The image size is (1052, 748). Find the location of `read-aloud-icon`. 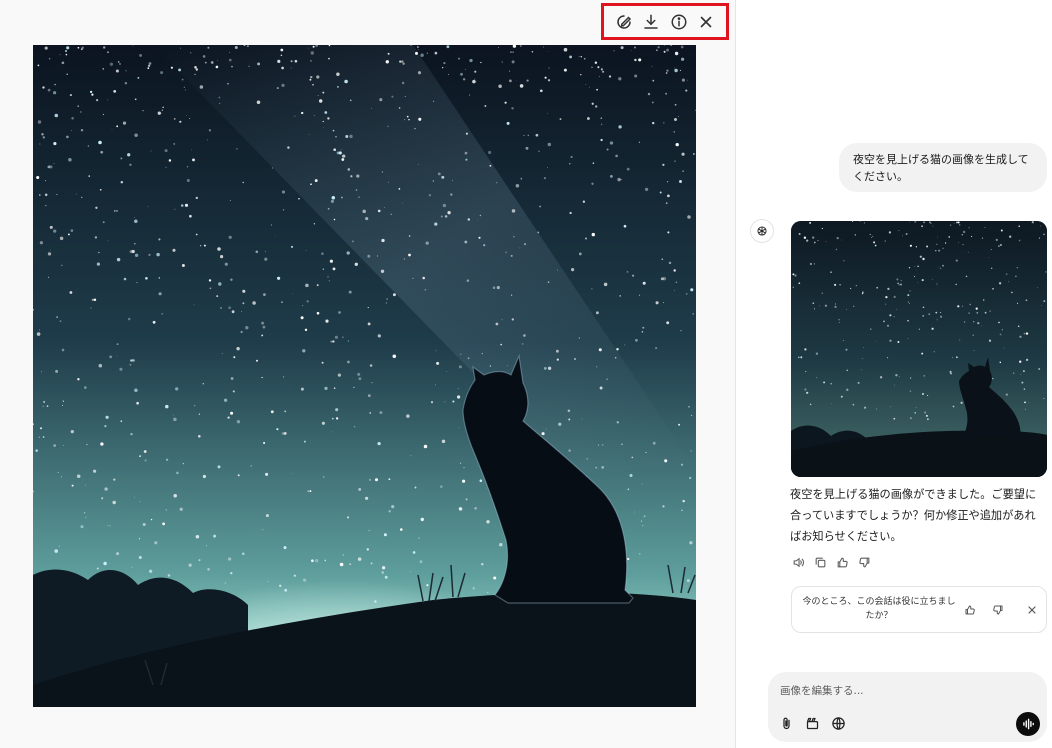

read-aloud-icon is located at coordinates (798, 562).